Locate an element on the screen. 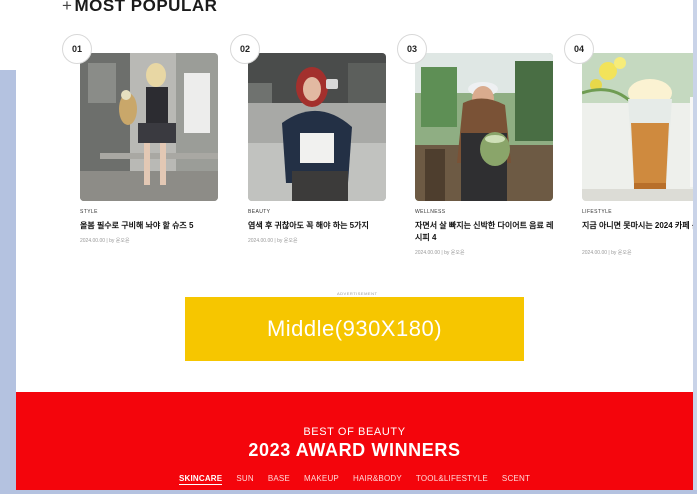 The width and height of the screenshot is (697, 494). article-category: LIFESTYLE is located at coordinates (597, 212).